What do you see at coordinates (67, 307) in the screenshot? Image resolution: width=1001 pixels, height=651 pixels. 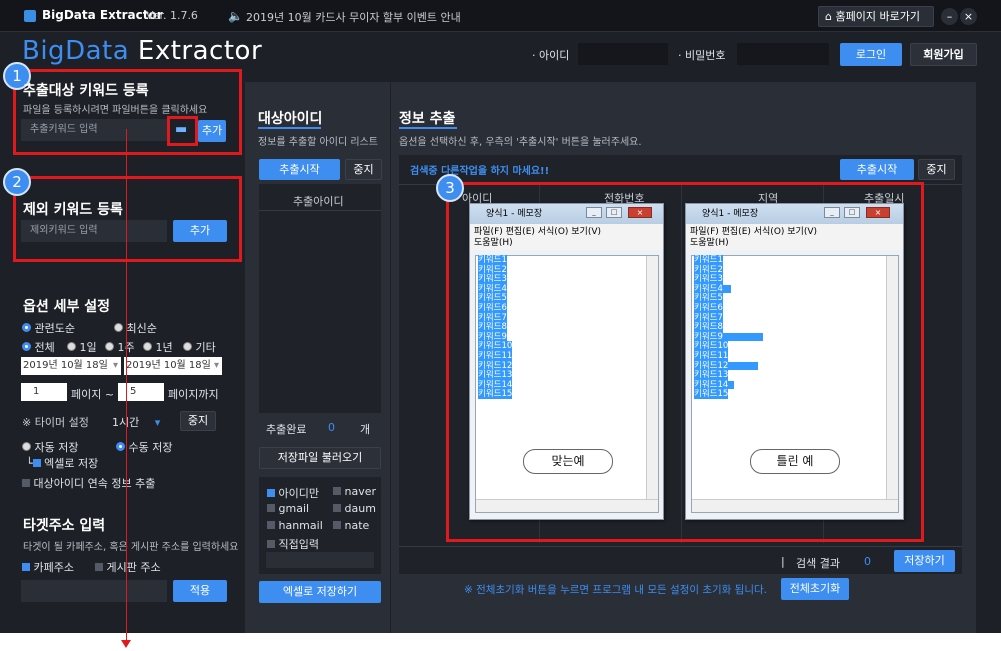 I see `options-title: 옵션 세부 설정` at bounding box center [67, 307].